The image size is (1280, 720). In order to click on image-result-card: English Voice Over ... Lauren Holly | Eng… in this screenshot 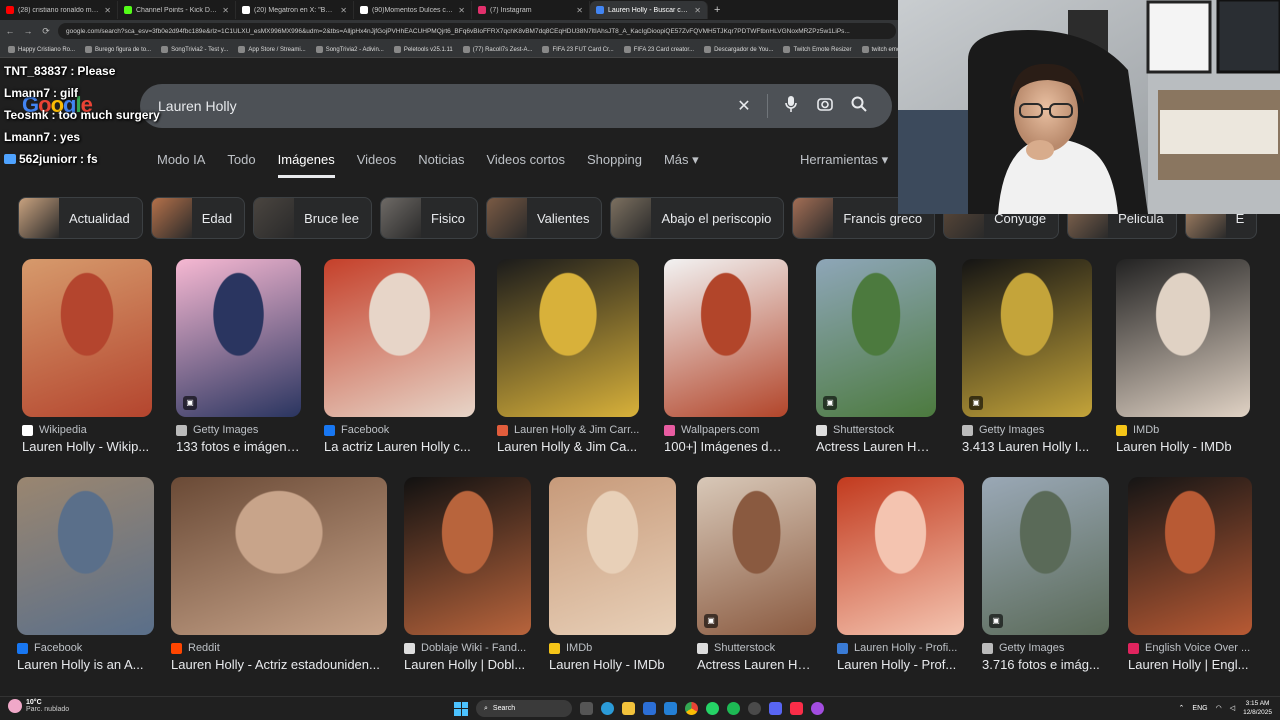, I will do `click(1190, 574)`.